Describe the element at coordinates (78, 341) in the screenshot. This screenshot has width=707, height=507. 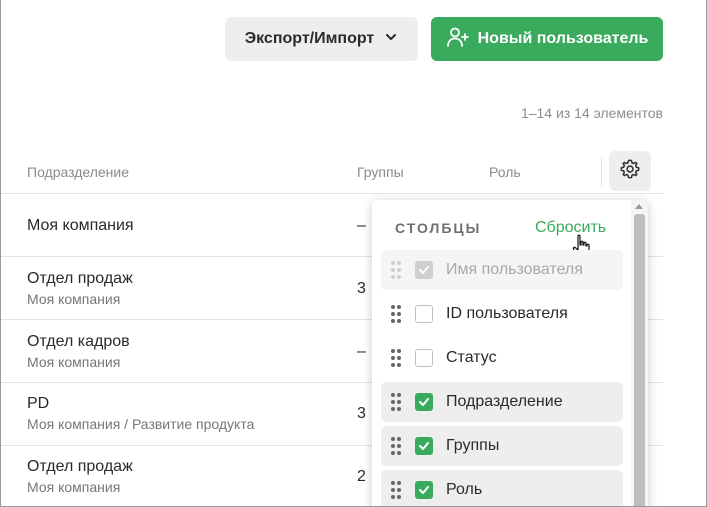
I see `row-department: Отдел кадров` at that location.